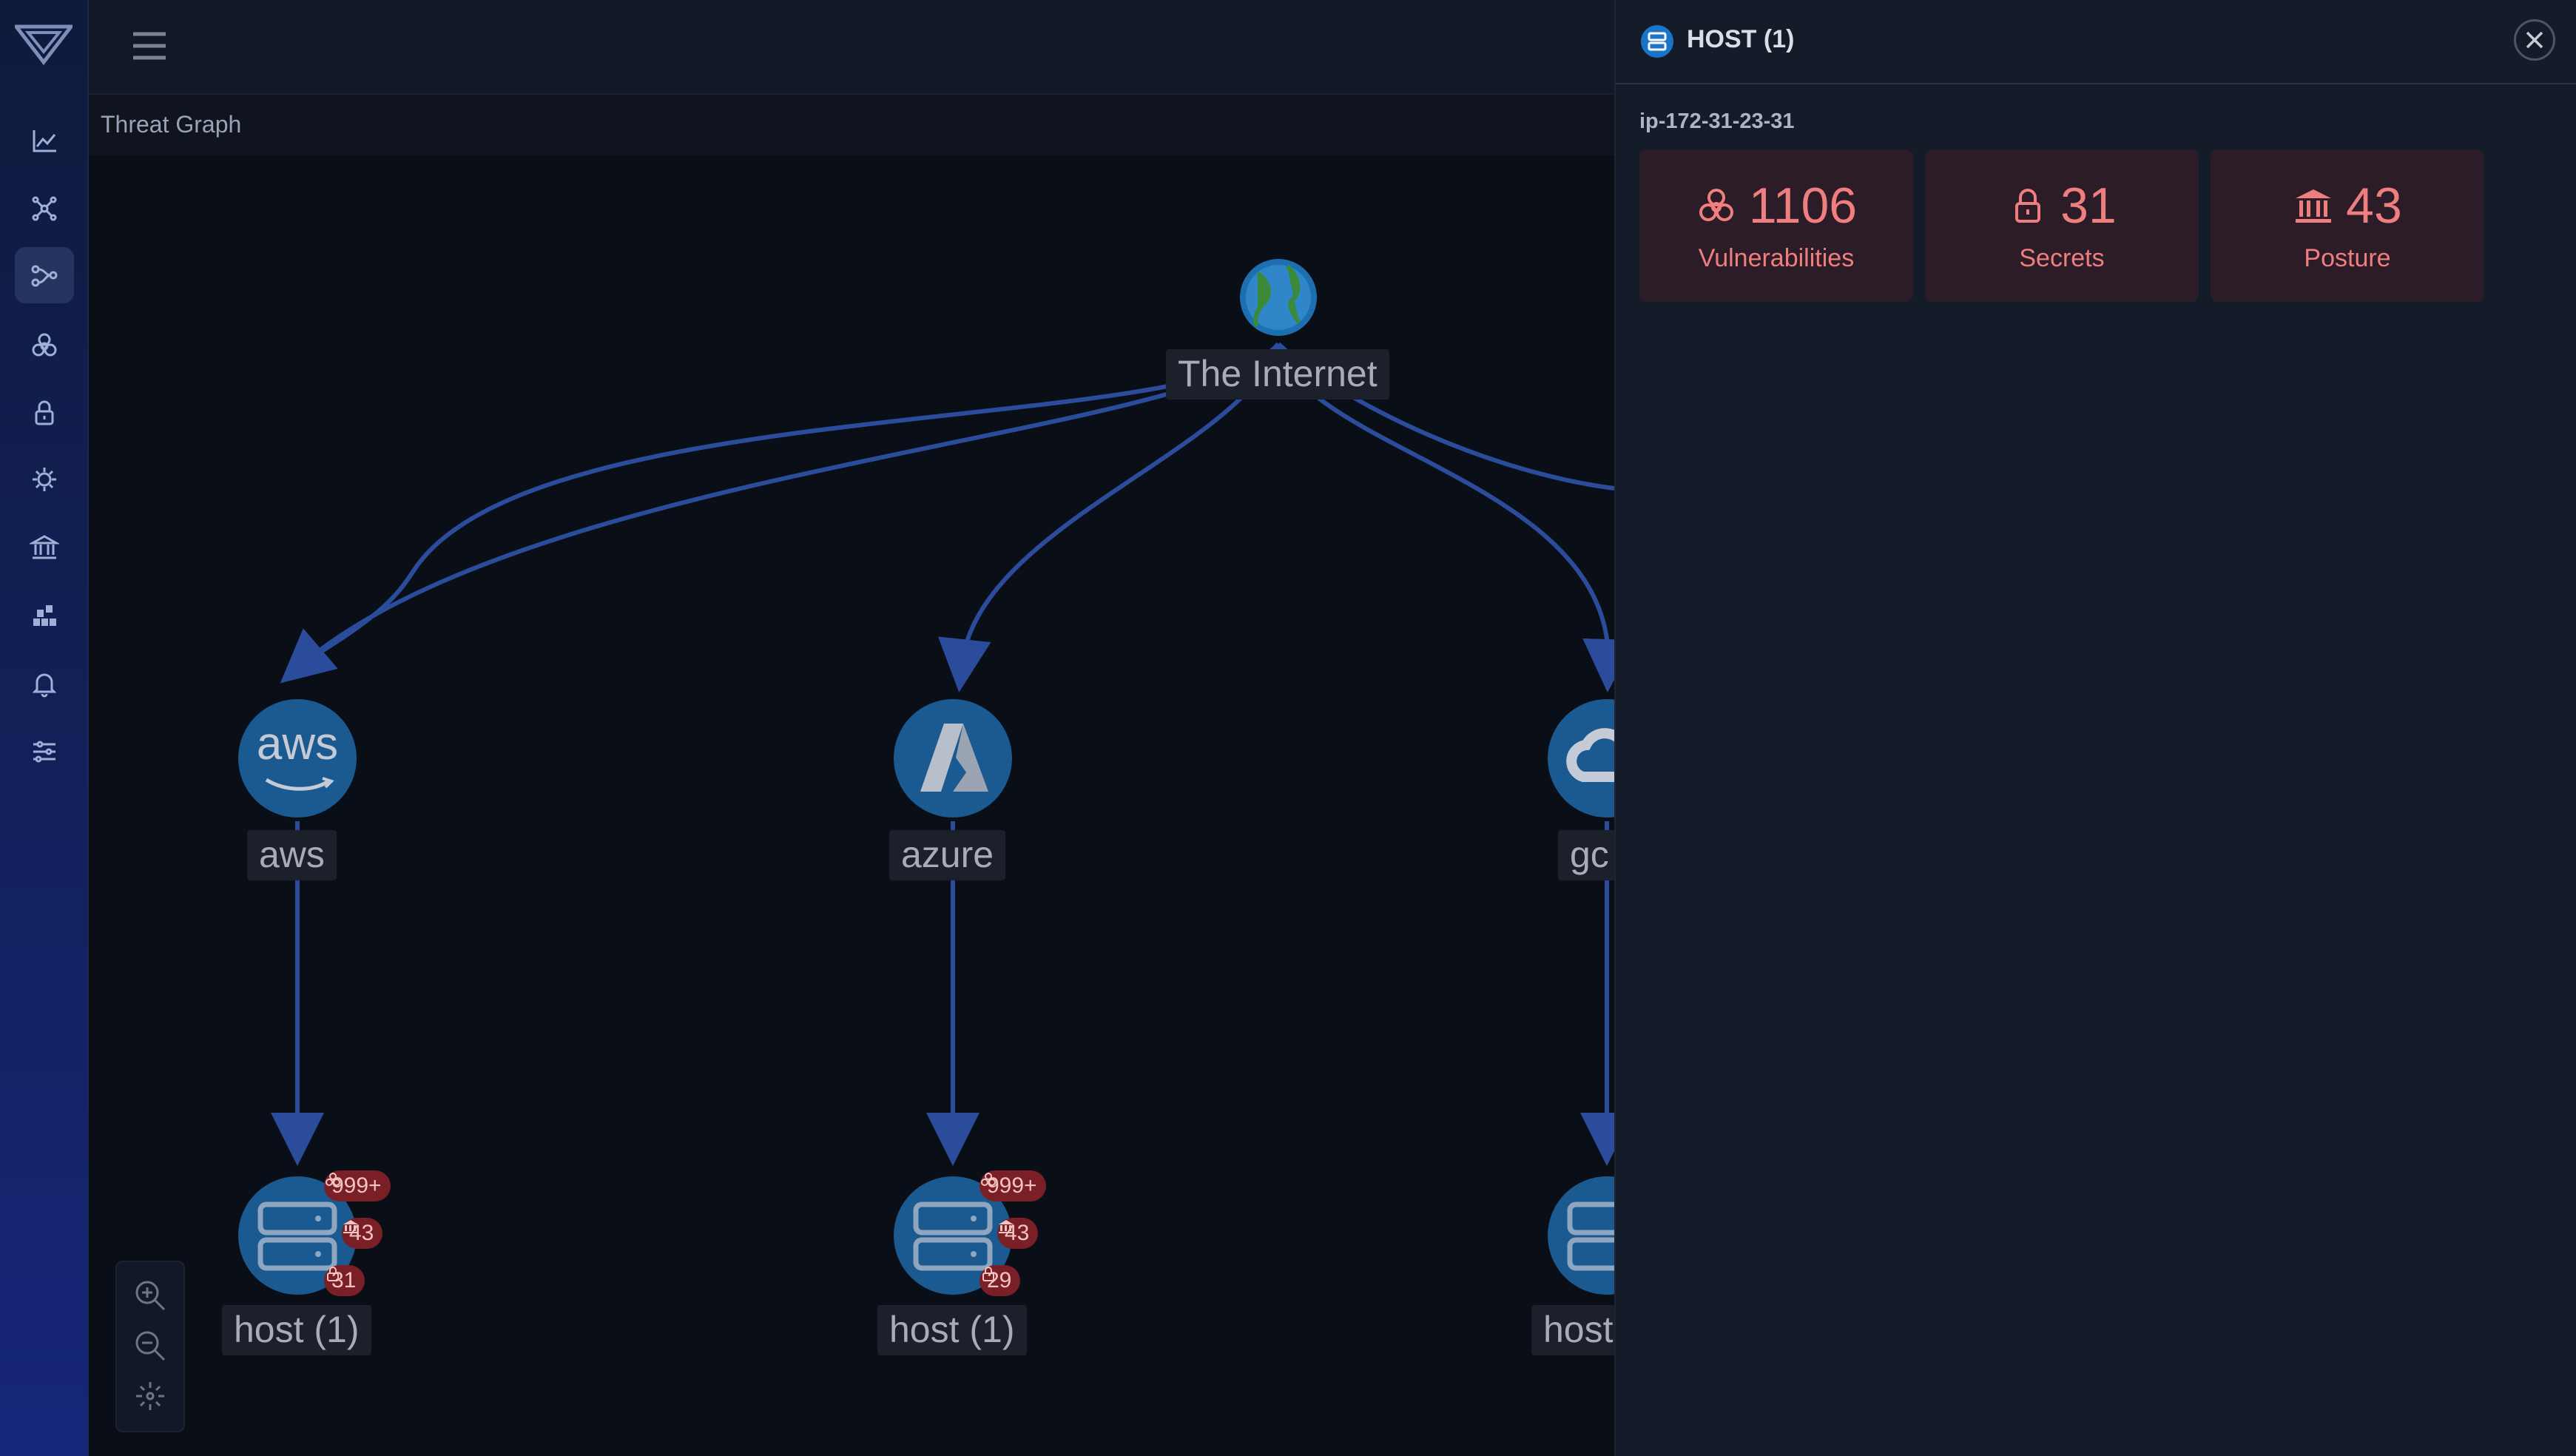 Image resolution: width=2576 pixels, height=1456 pixels. I want to click on nav-vulnerabilities, so click(44, 345).